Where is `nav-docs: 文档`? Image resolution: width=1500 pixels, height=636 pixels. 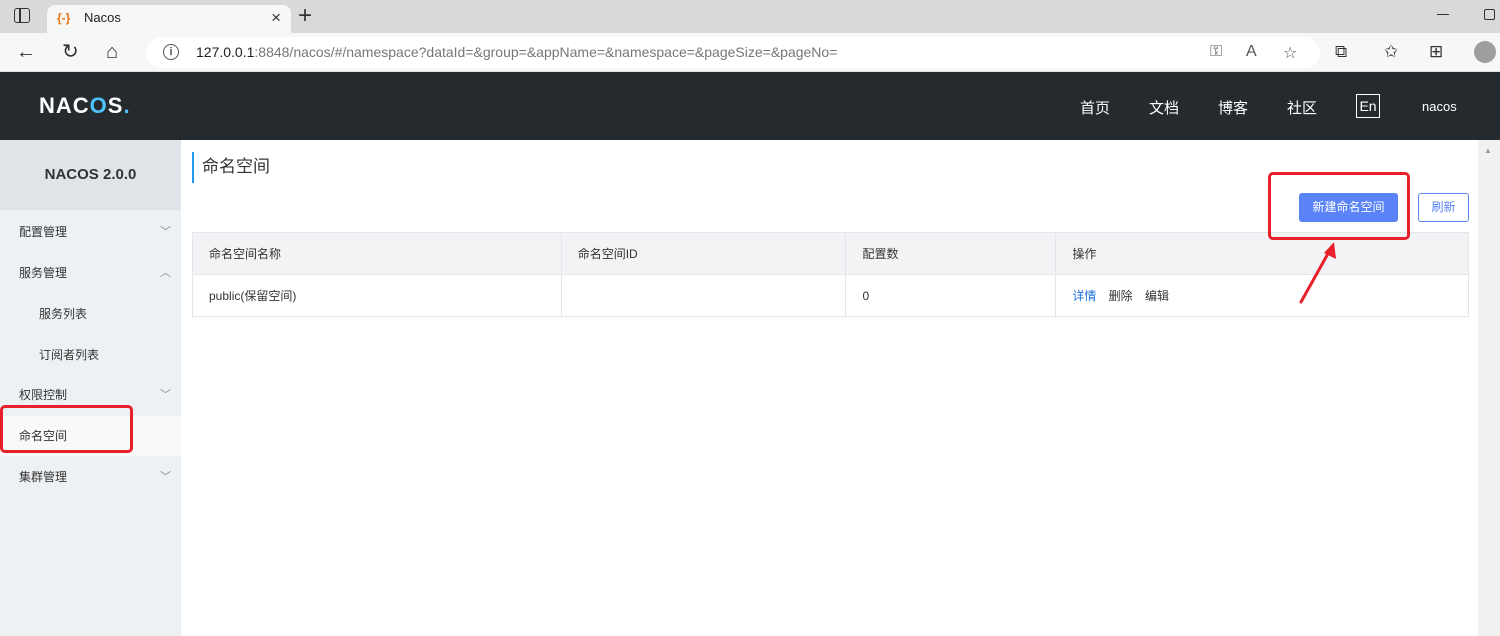
nav-docs: 文档 is located at coordinates (1164, 107).